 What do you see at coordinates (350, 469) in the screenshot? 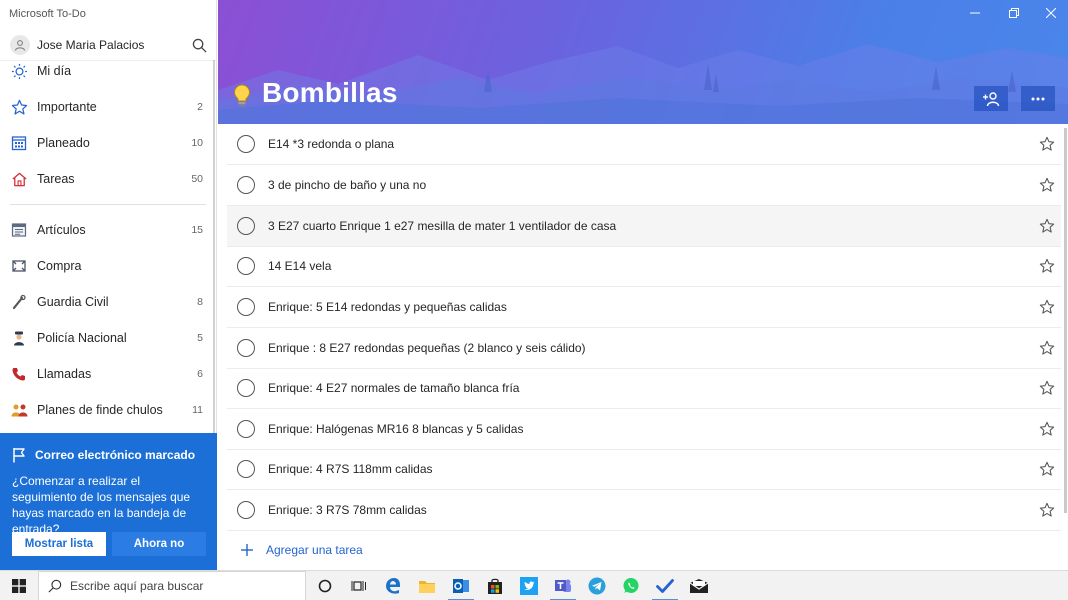
I see `task-title: Enrique: 4 R7S 118mm calidas` at bounding box center [350, 469].